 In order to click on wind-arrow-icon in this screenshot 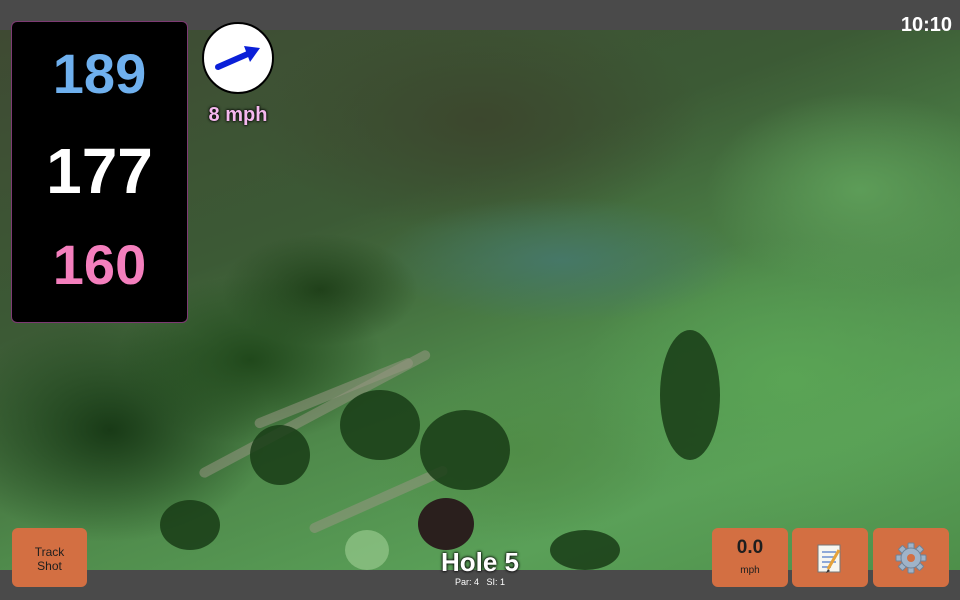, I will do `click(237, 58)`.